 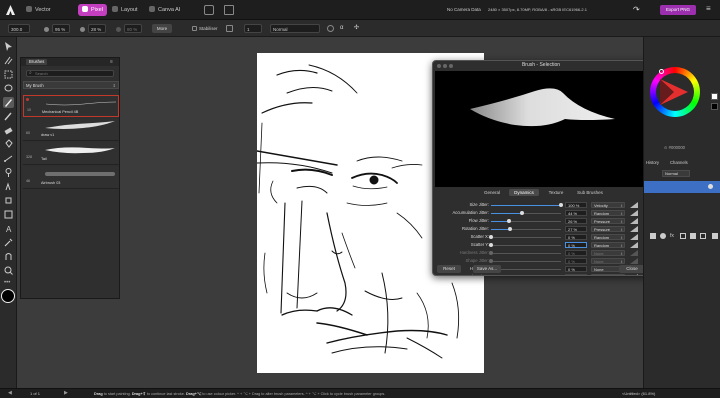 What do you see at coordinates (125, 10) in the screenshot?
I see `persona-layout: Layout` at bounding box center [125, 10].